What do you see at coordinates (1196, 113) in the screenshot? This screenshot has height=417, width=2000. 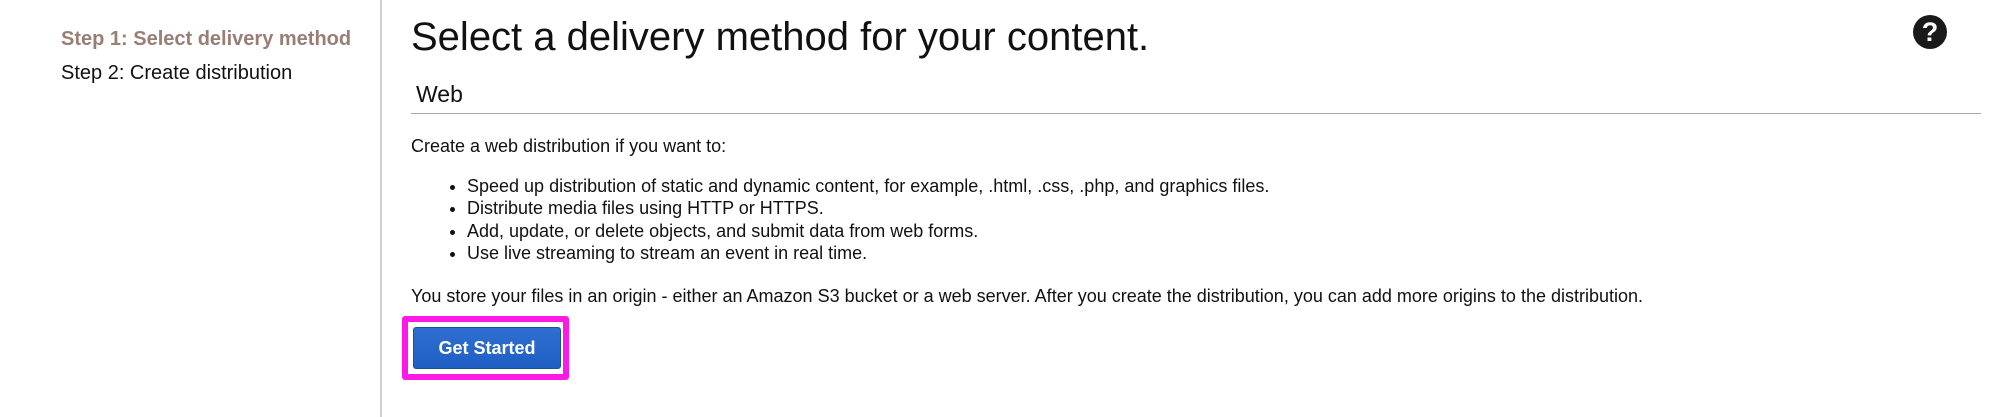 I see `section-divider` at bounding box center [1196, 113].